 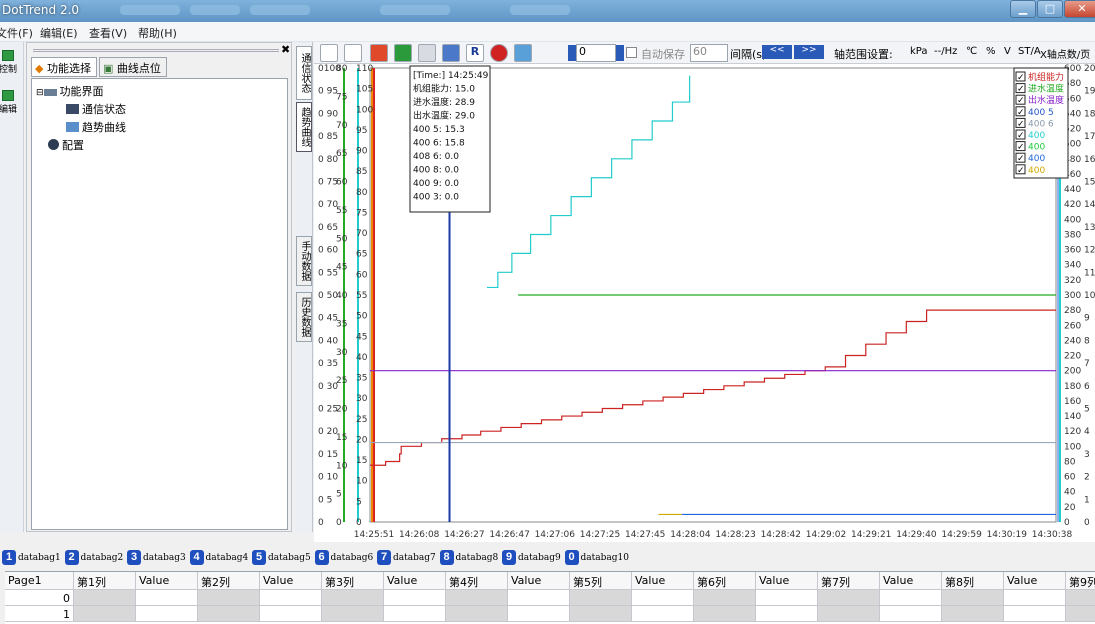 What do you see at coordinates (59, 33) in the screenshot?
I see `menu-edit: 编辑(E)` at bounding box center [59, 33].